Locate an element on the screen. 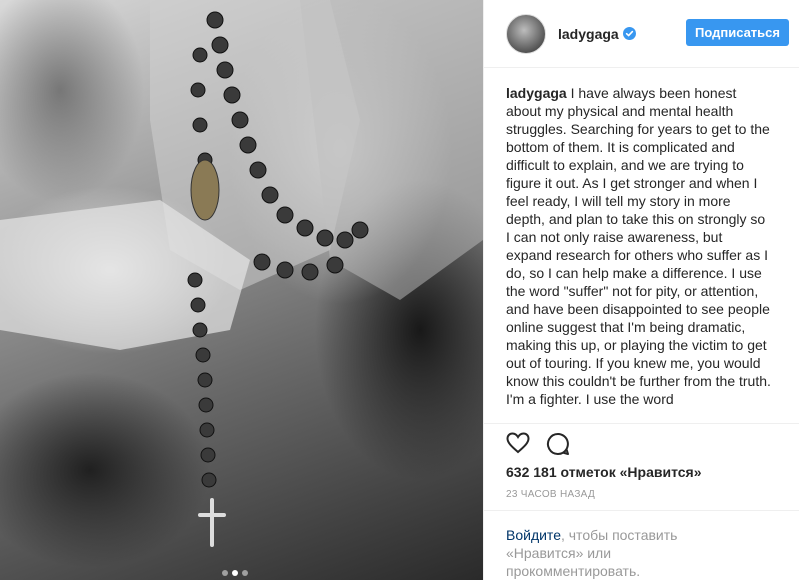 This screenshot has height=580, width=799. verified-badge-icon is located at coordinates (629, 33).